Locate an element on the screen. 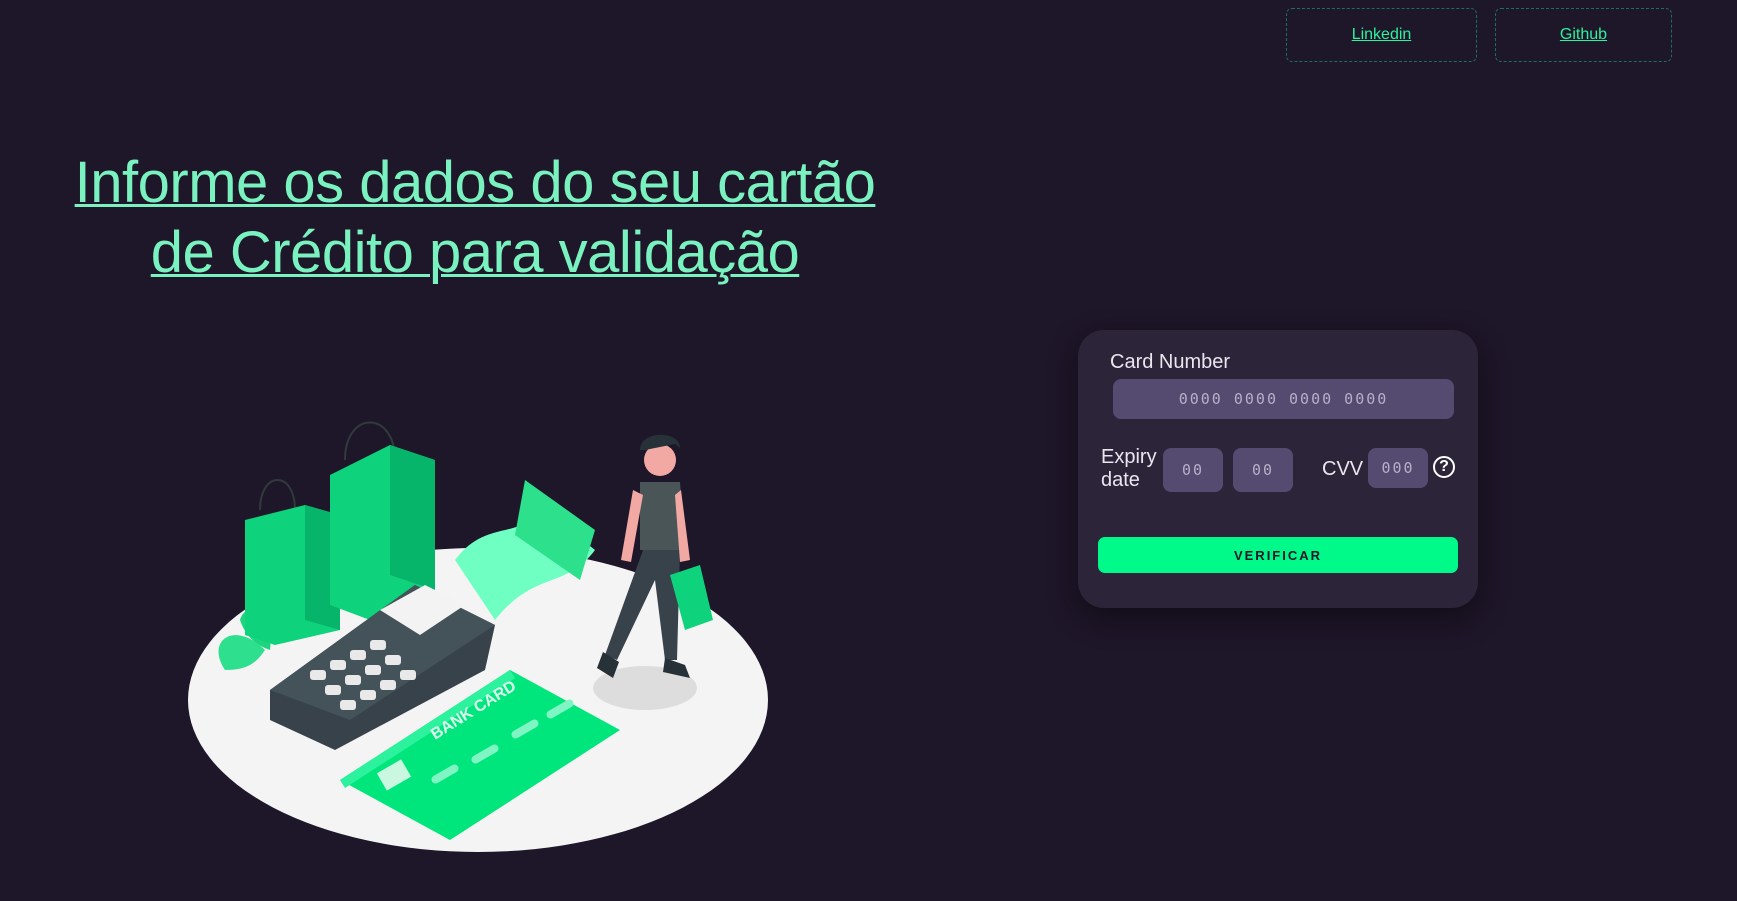 This screenshot has height=901, width=1737. headline-line-1: Informe os dados do seu cartão is located at coordinates (475, 182).